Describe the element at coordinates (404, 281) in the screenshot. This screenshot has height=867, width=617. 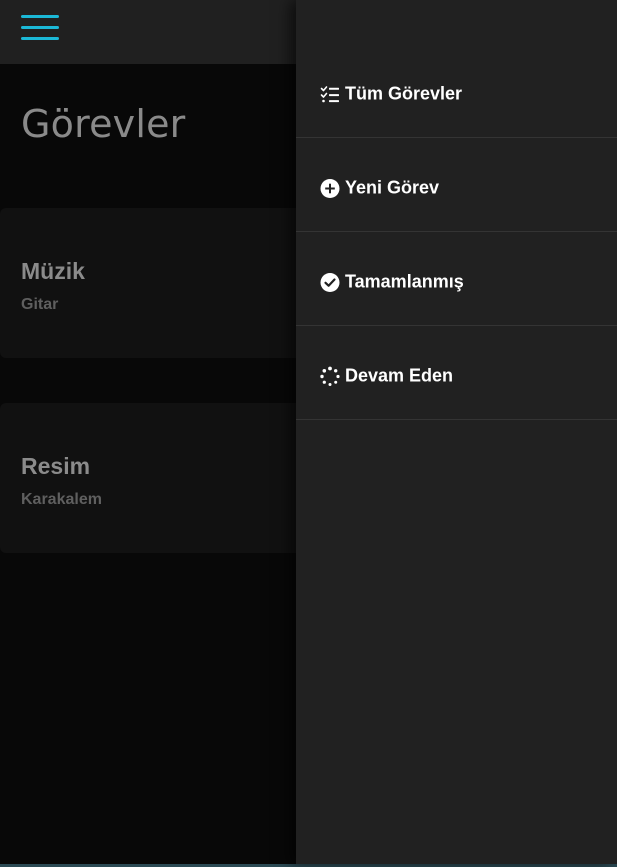
I see `menu-item-label: Tamamlanmış` at that location.